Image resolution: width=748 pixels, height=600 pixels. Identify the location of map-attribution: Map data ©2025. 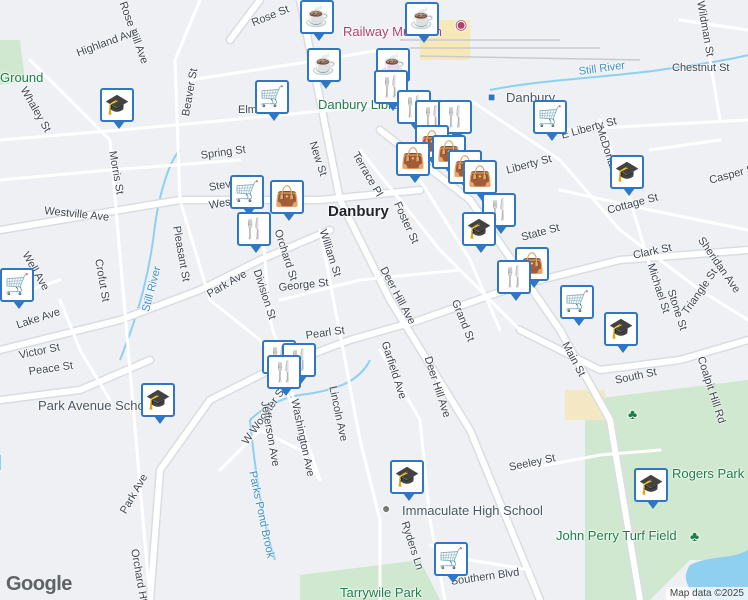
(706, 593).